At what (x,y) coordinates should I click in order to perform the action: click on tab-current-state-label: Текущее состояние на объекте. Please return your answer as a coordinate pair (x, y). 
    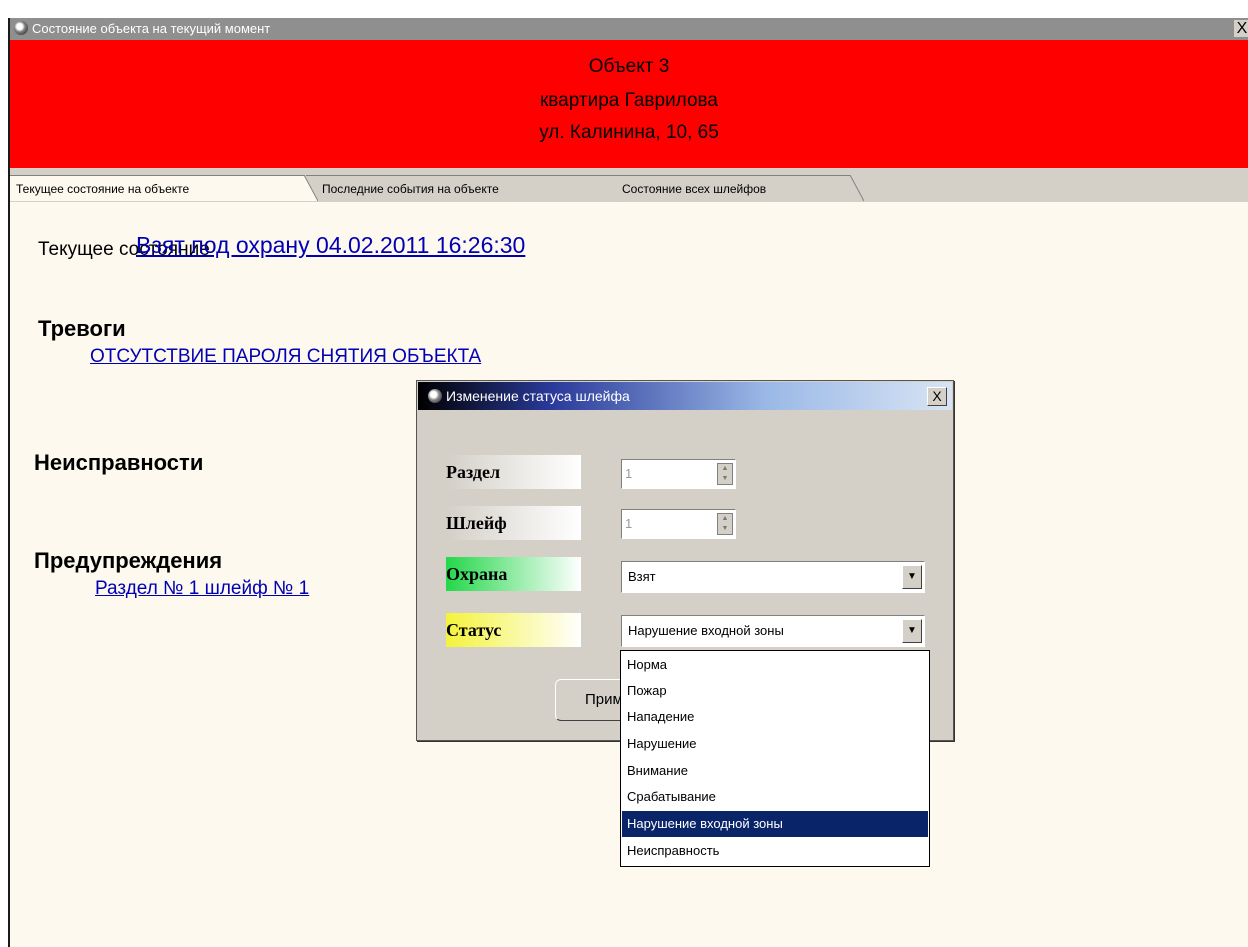
    Looking at the image, I should click on (103, 189).